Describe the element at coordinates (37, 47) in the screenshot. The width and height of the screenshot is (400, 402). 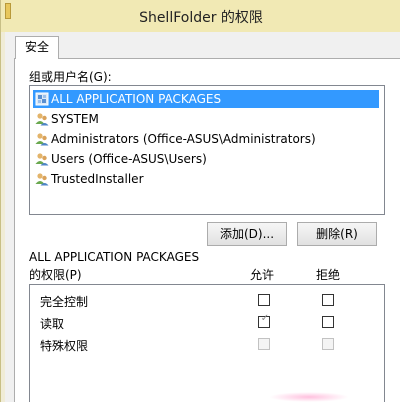
I see `tab-security: 安全` at that location.